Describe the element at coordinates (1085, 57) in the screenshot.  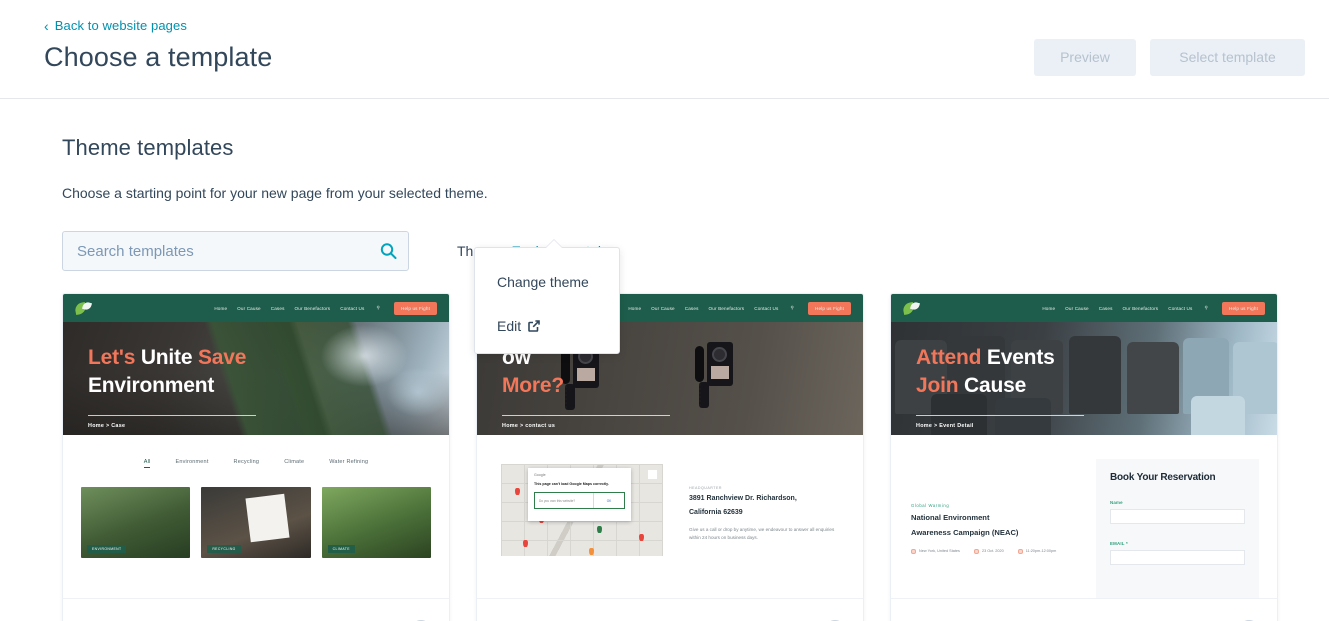
I see `preview-button: Preview` at that location.